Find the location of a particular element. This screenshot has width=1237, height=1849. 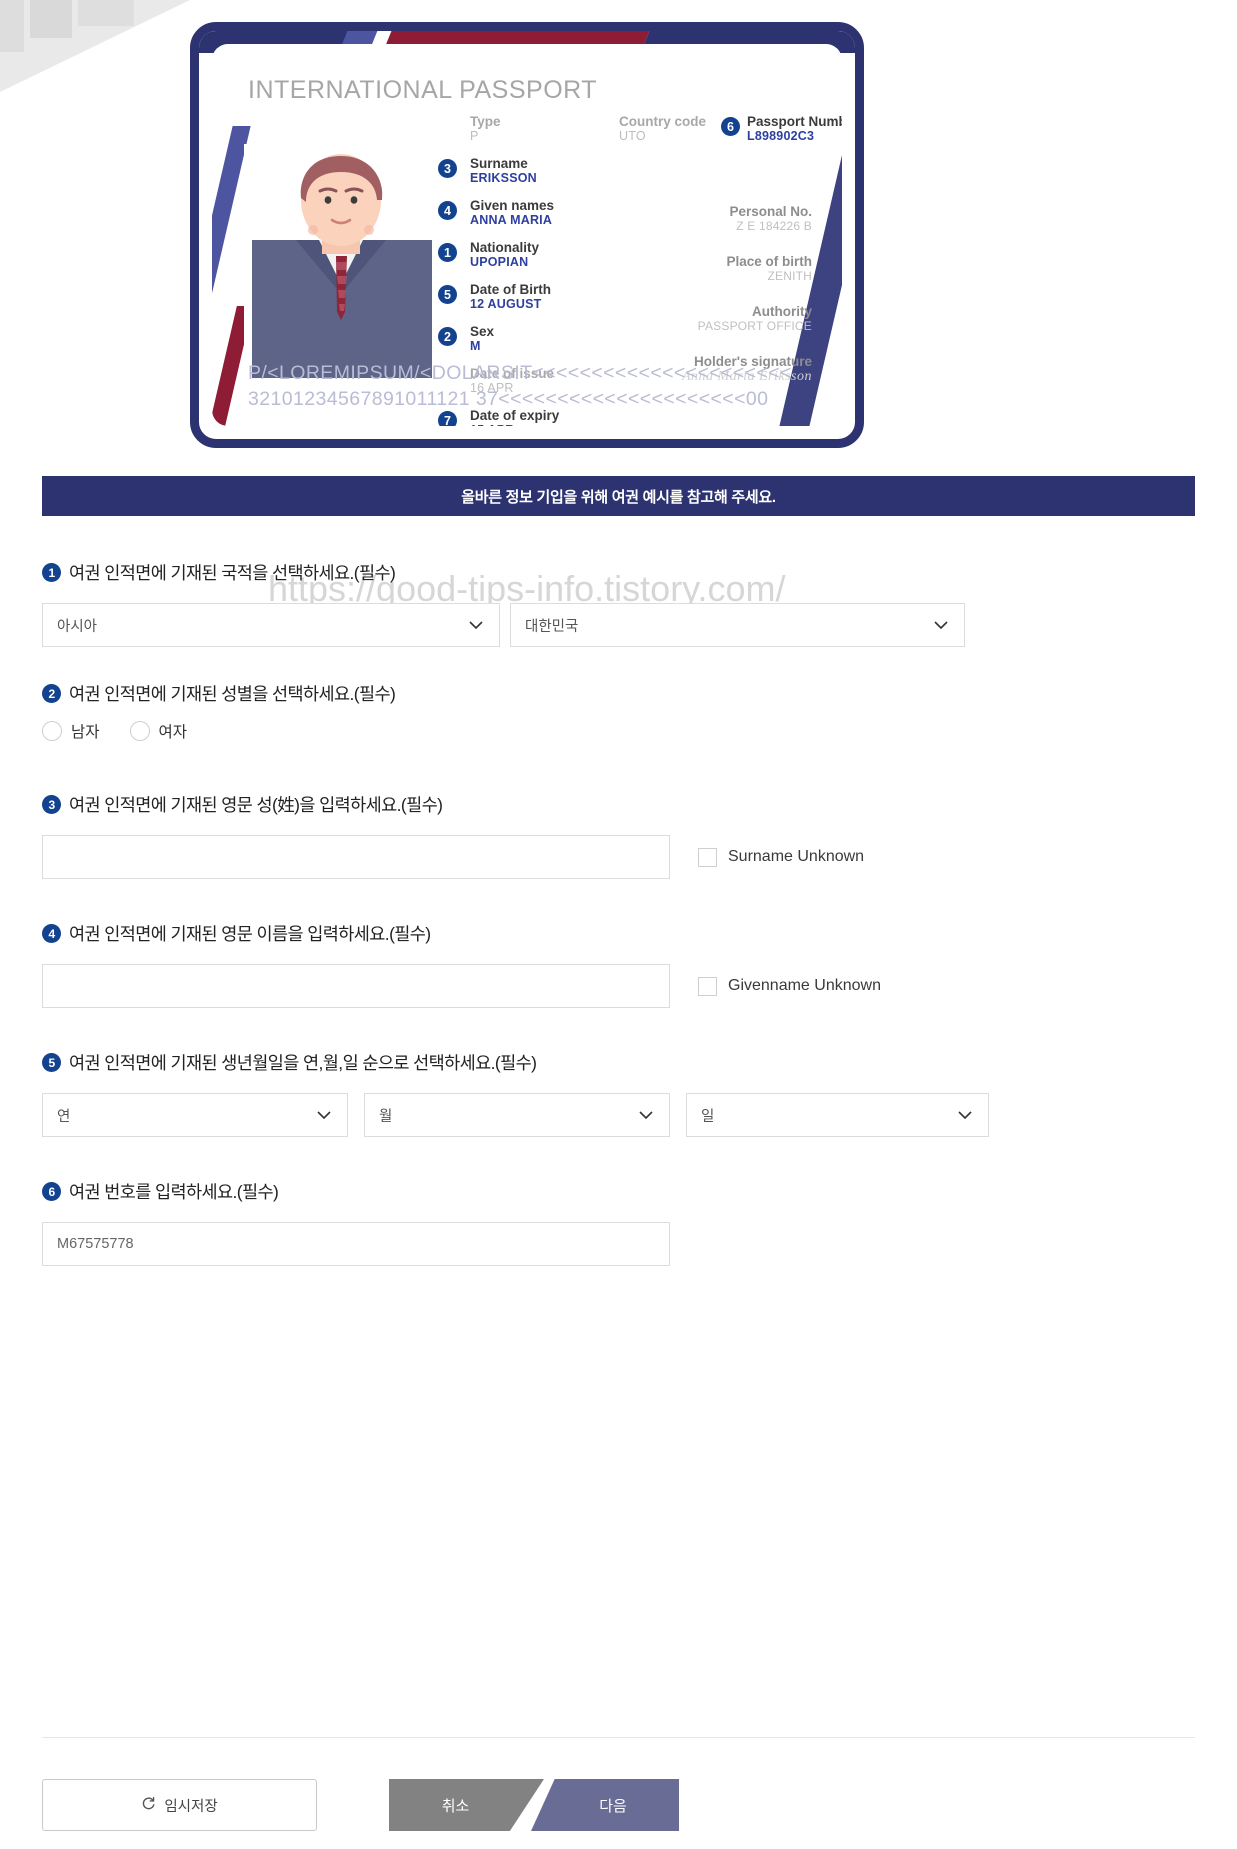

passport-field-place-of-birth: Place of birth ZENITH is located at coordinates (697, 269).